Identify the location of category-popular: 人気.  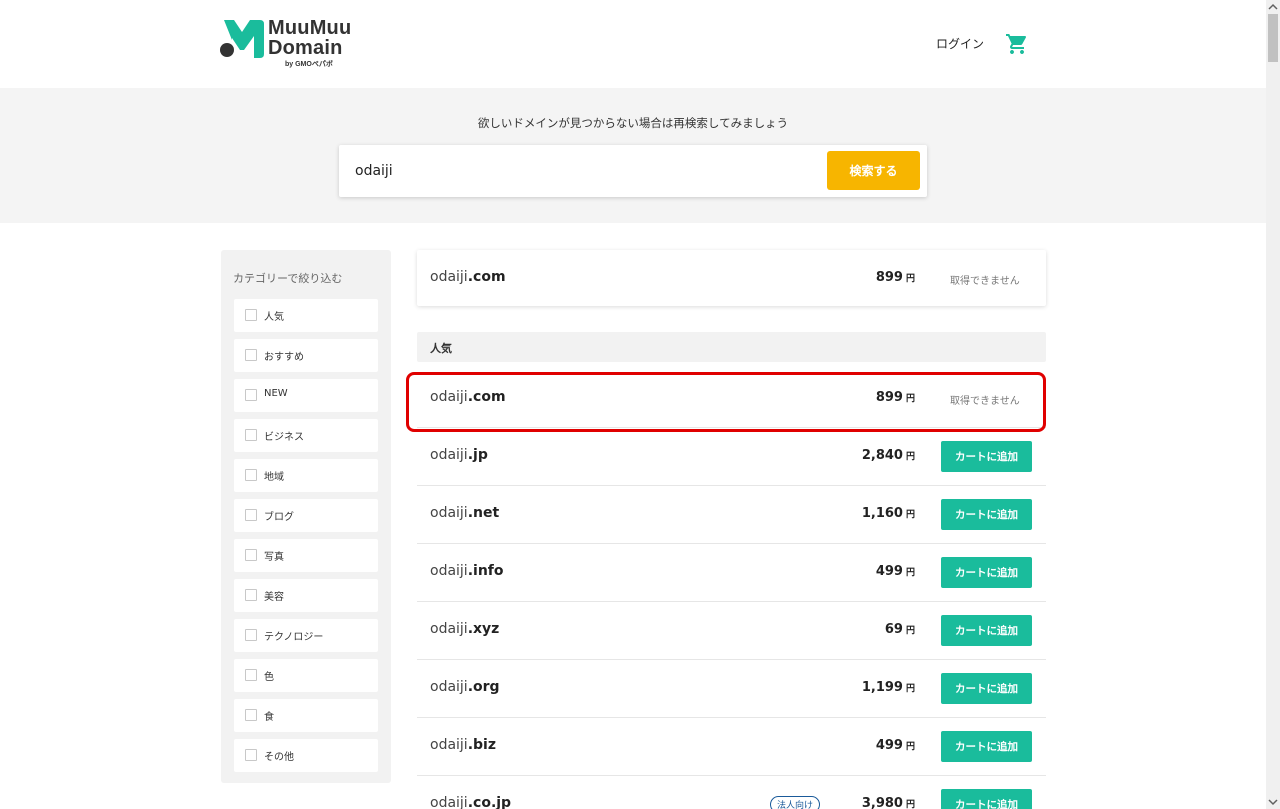
(306, 315).